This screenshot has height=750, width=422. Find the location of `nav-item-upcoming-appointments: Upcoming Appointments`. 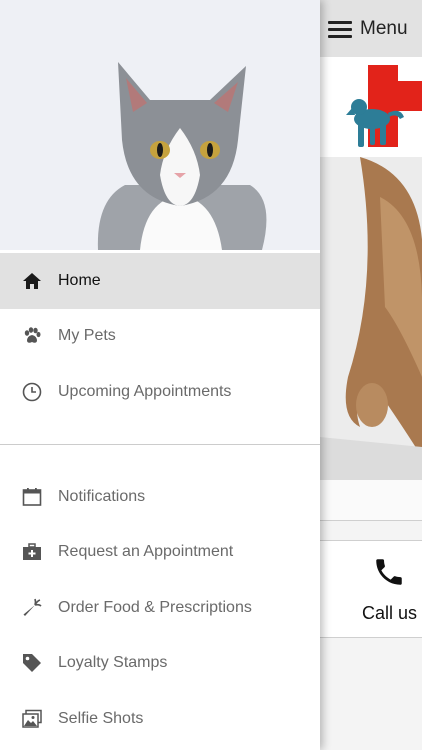

nav-item-upcoming-appointments: Upcoming Appointments is located at coordinates (160, 392).